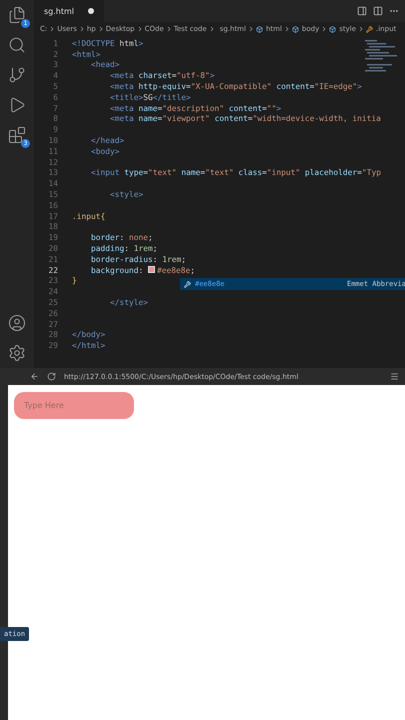  I want to click on search-icon, so click(17, 45).